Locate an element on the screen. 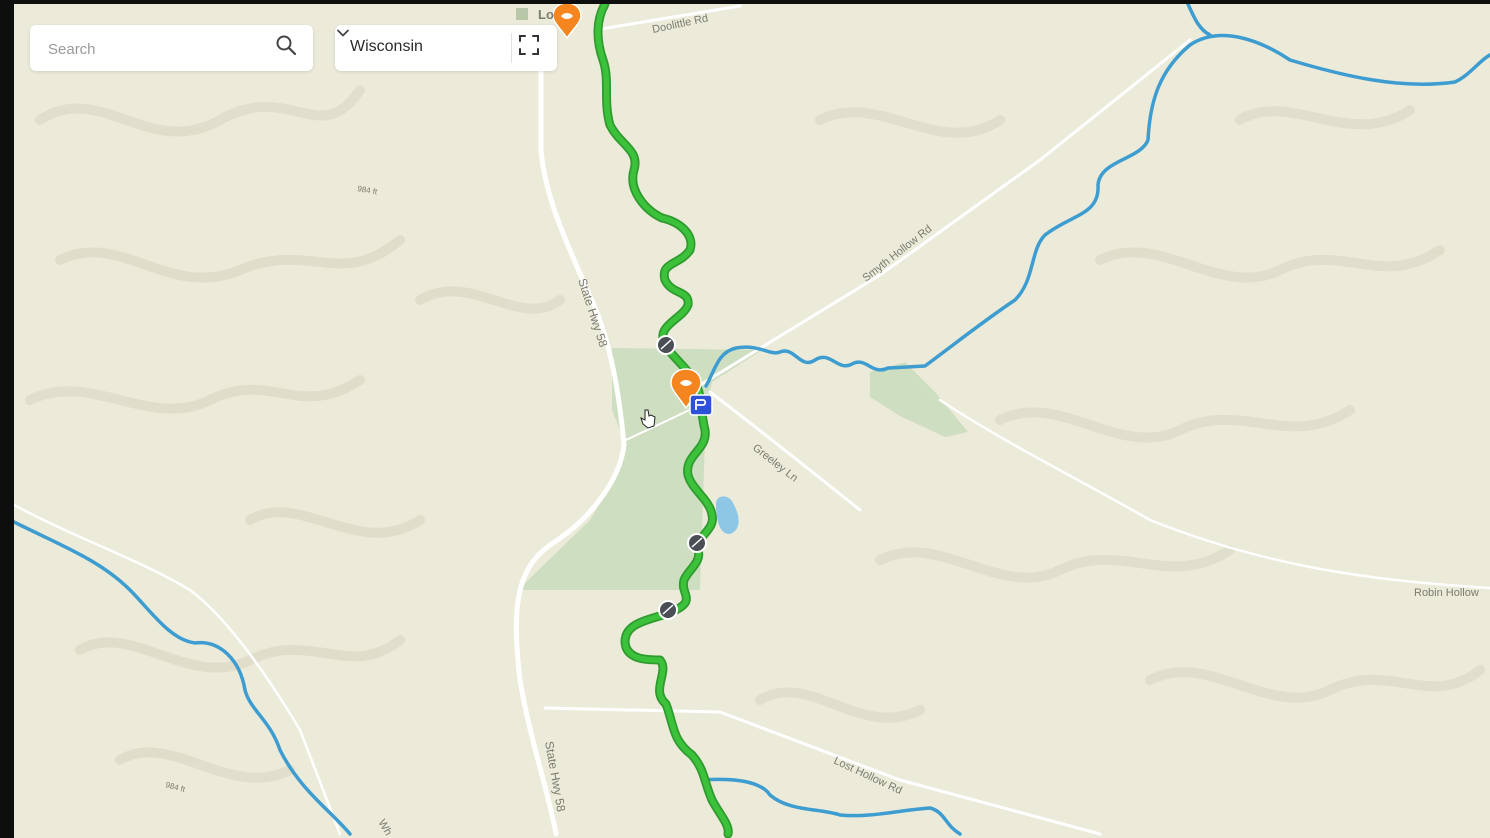 This screenshot has height=838, width=1490. road-label-robin-hollow: Robin Hollow is located at coordinates (1446, 593).